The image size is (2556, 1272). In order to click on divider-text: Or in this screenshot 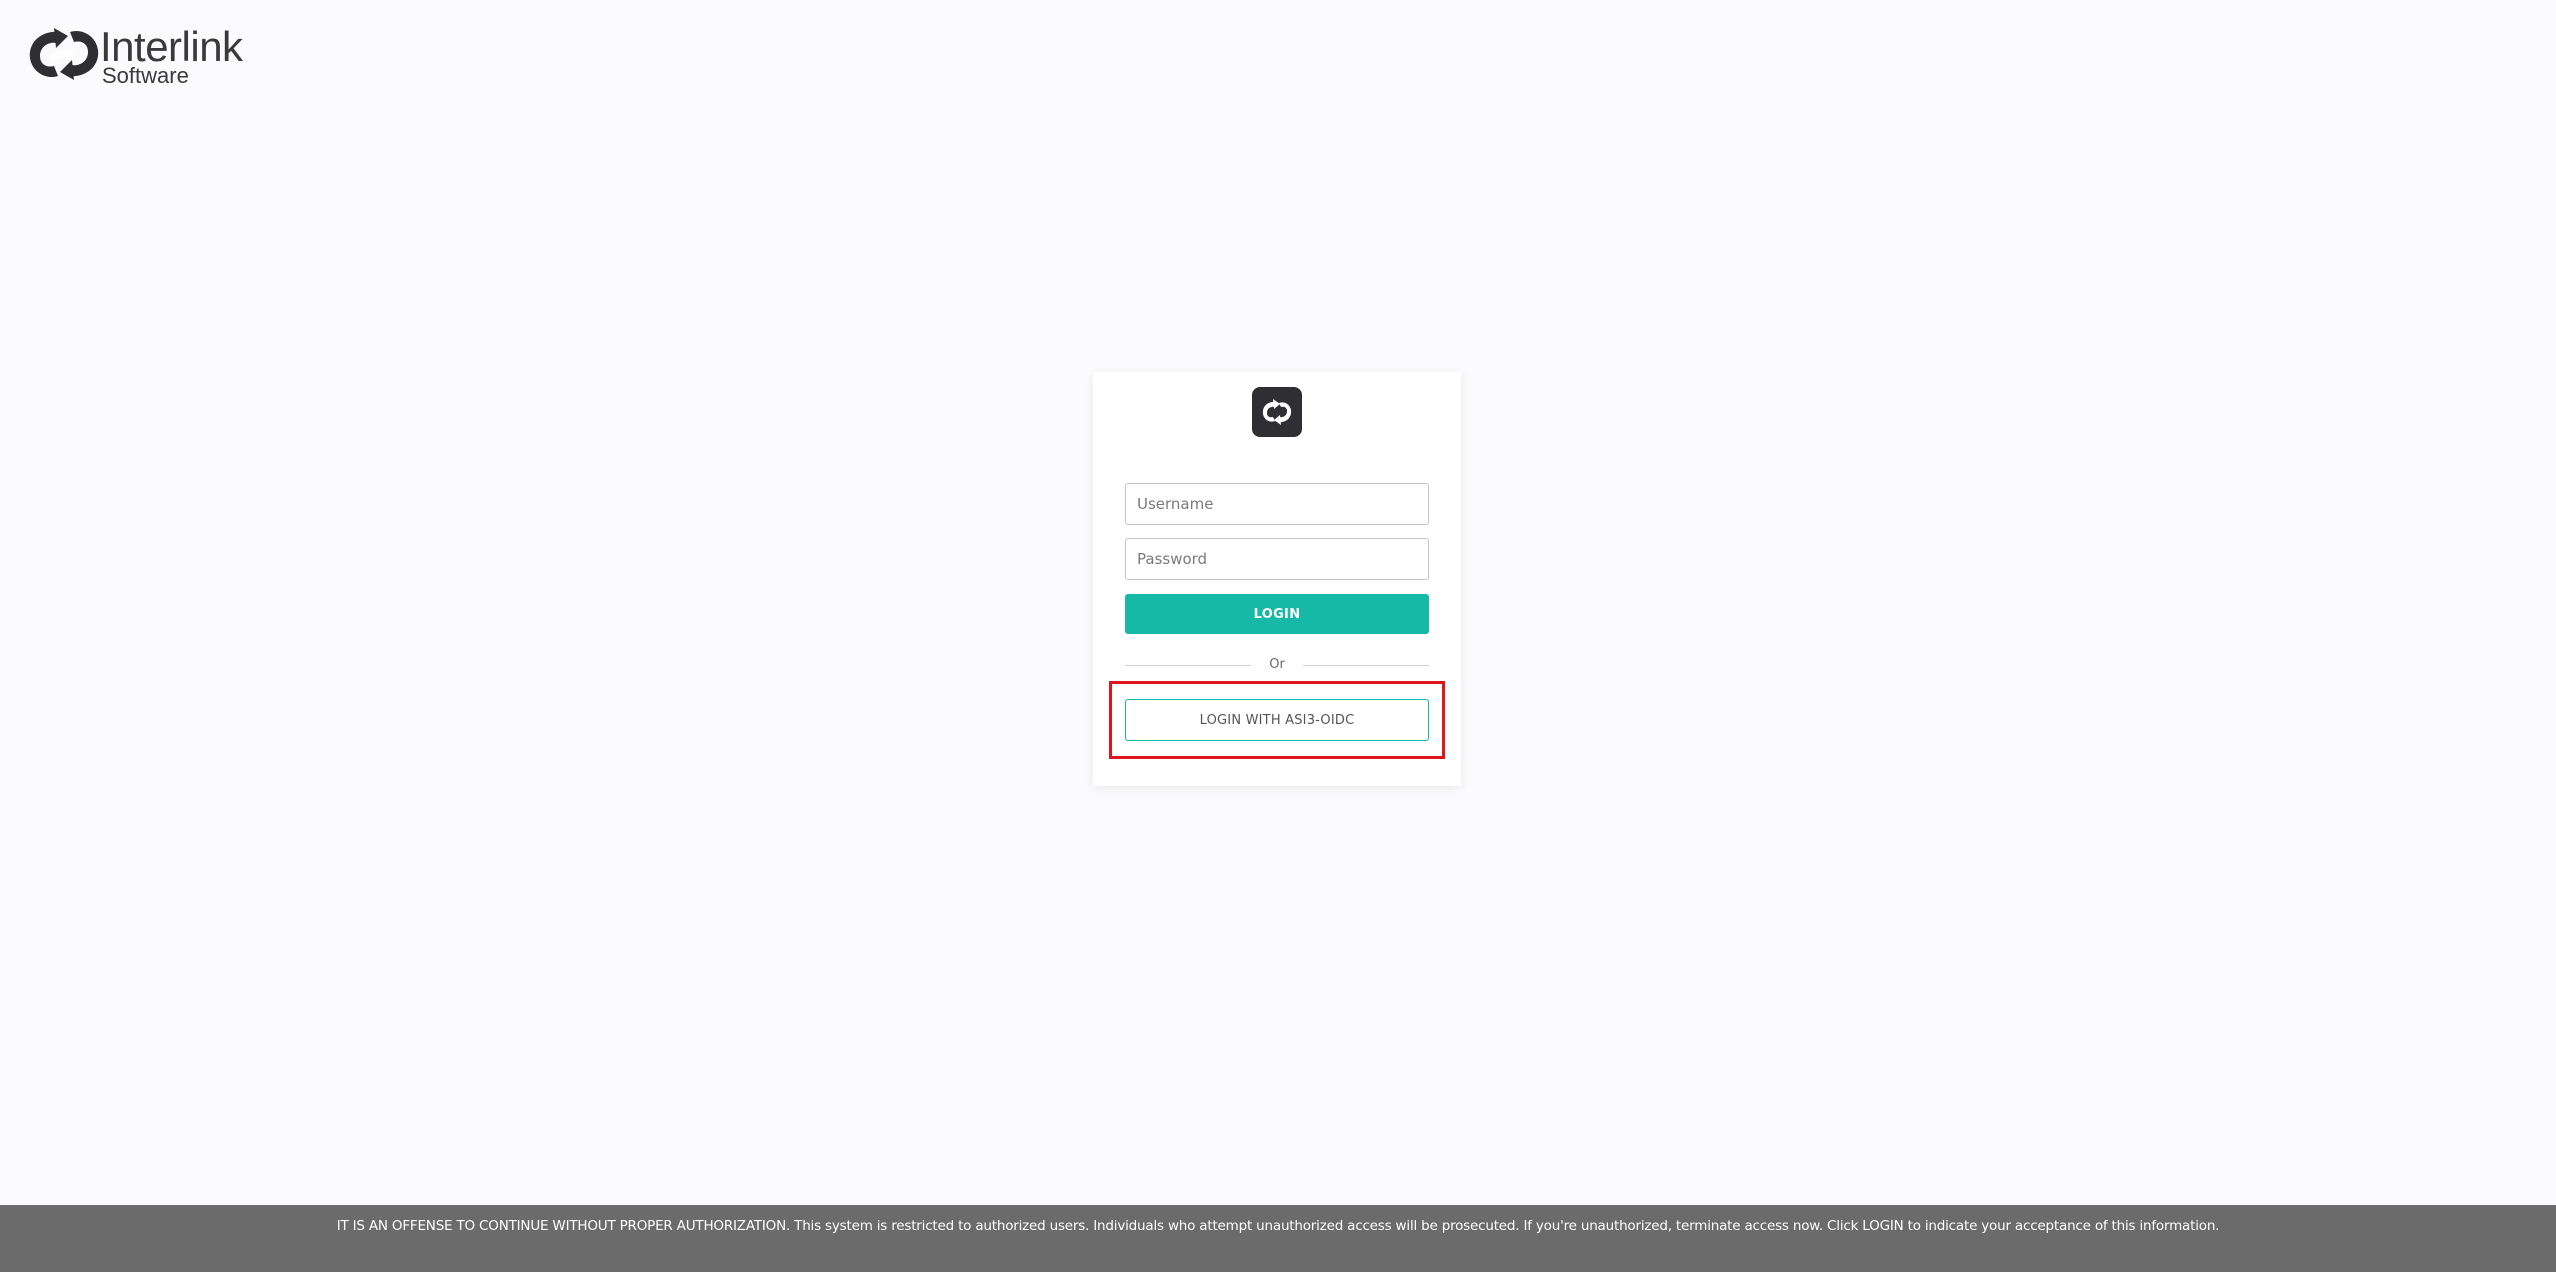, I will do `click(1277, 664)`.